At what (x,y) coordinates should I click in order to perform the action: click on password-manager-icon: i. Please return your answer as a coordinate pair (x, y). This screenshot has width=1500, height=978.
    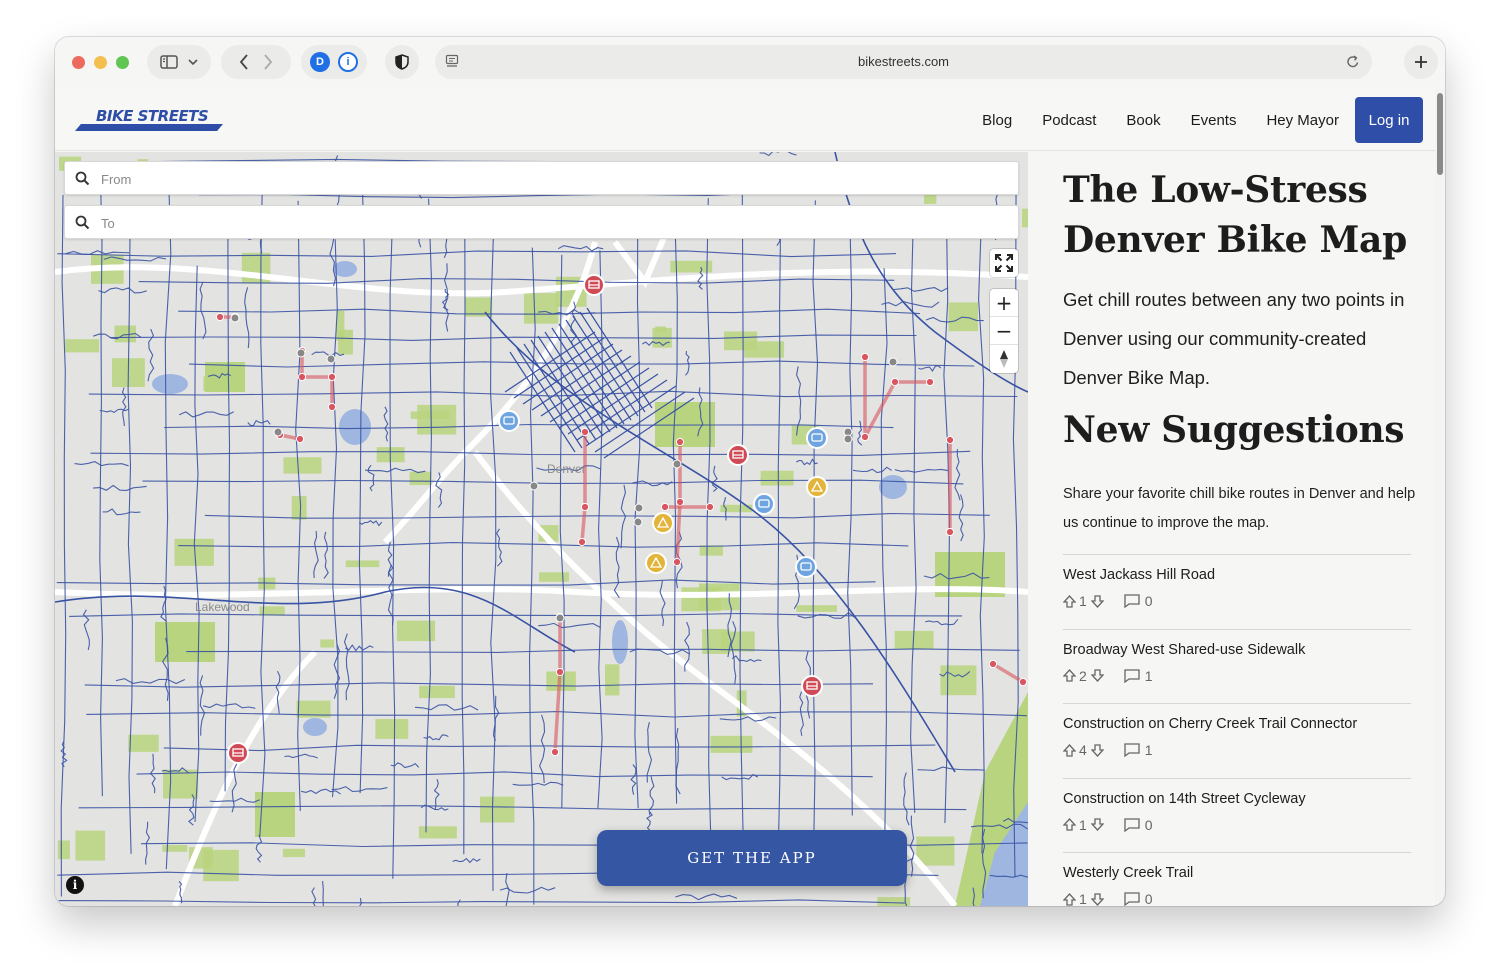
    Looking at the image, I should click on (348, 62).